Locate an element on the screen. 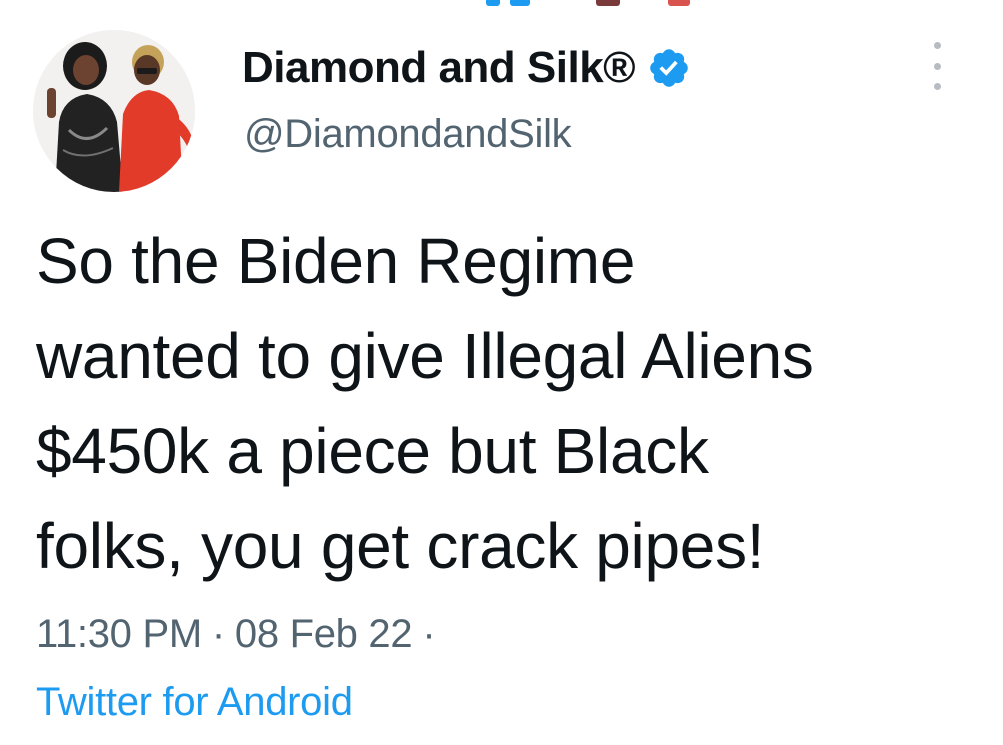 The image size is (1003, 745). tweet-text-line: So the Biden Regime is located at coordinates (336, 261).